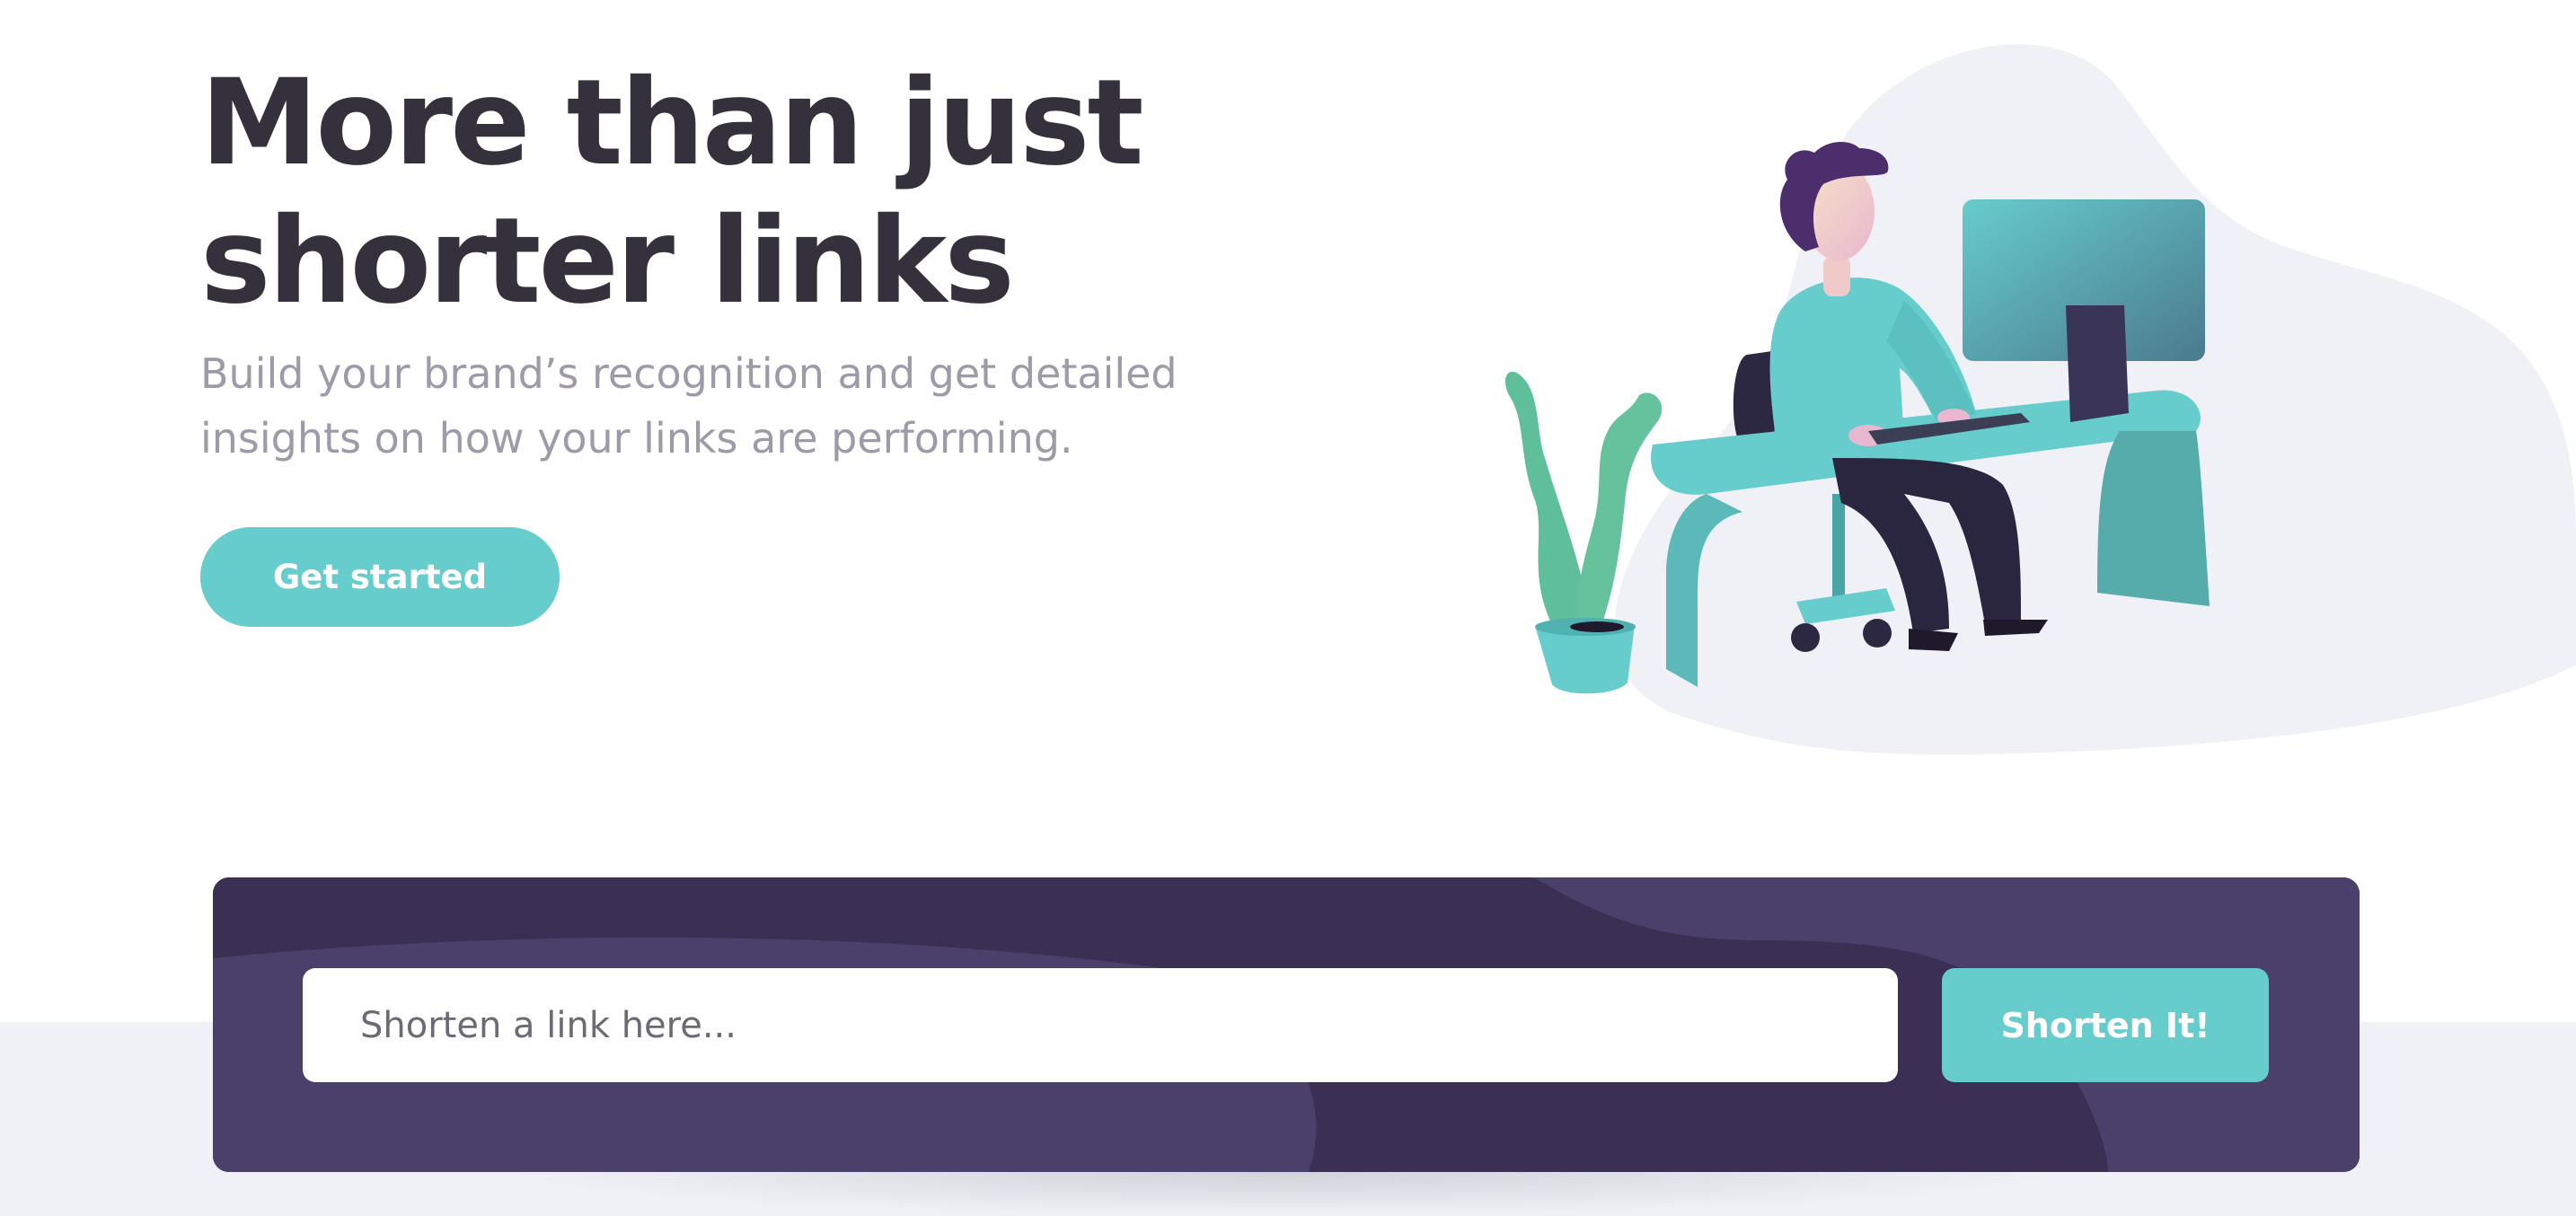 This screenshot has height=1216, width=2576. What do you see at coordinates (2153, 518) in the screenshot?
I see `desk-leg-right` at bounding box center [2153, 518].